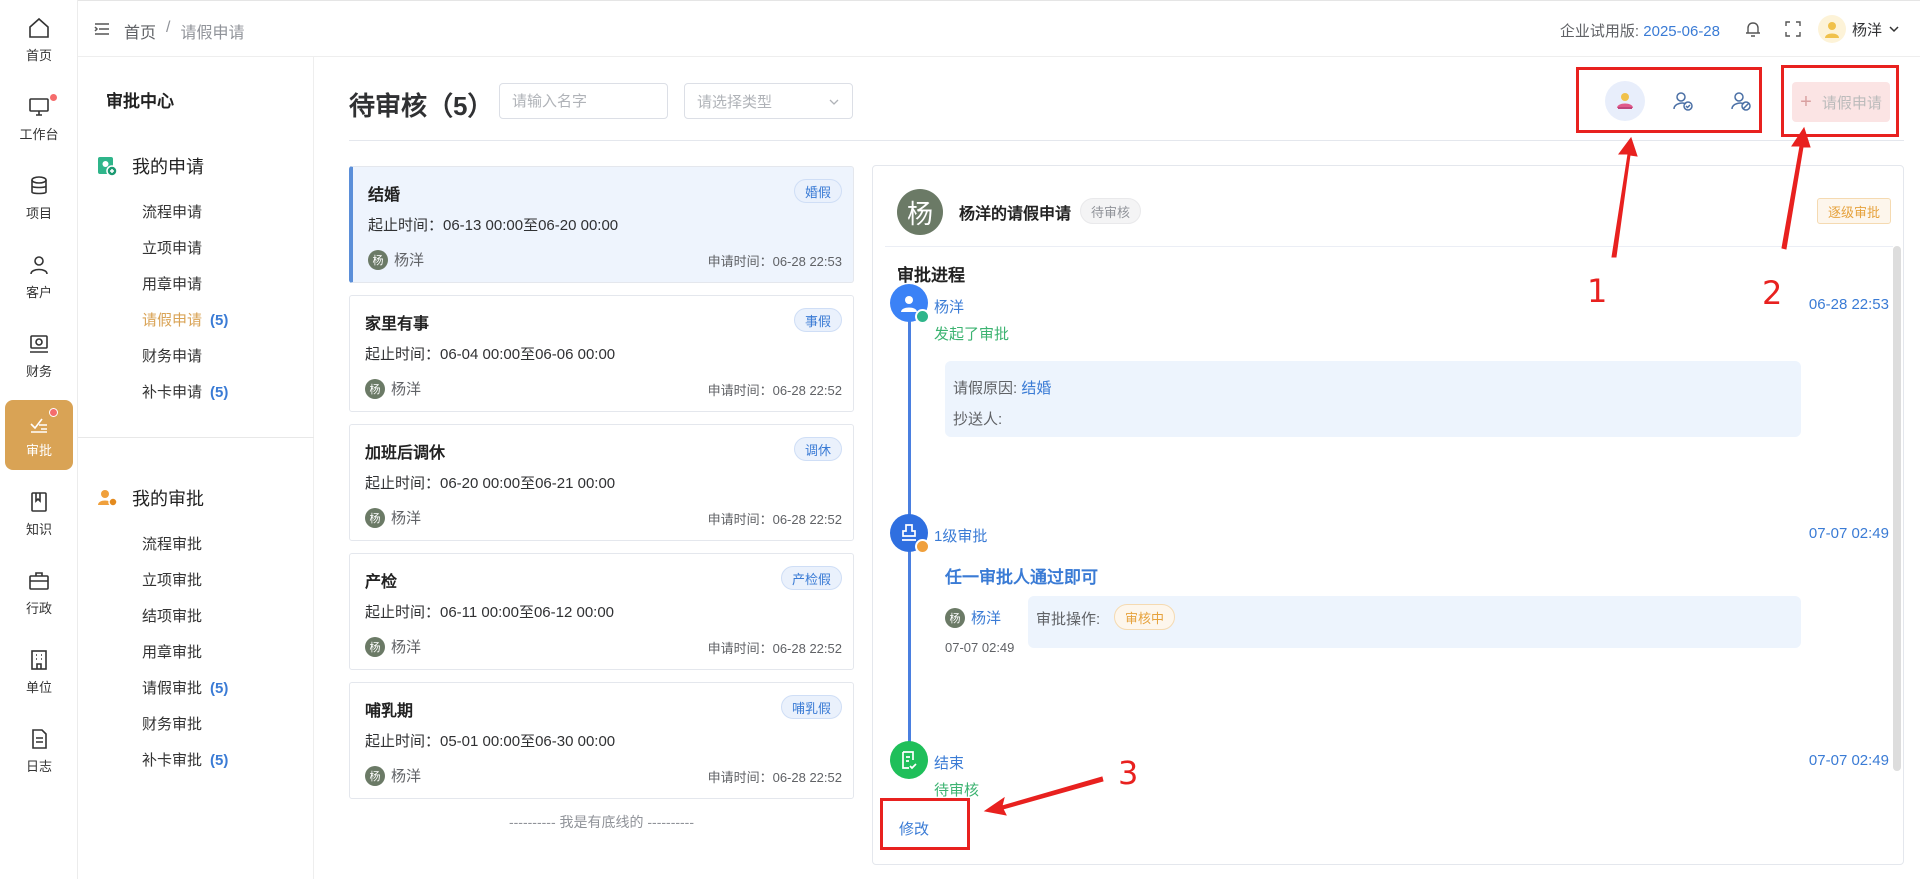  I want to click on leave-type-tag: 哺乳假, so click(811, 707).